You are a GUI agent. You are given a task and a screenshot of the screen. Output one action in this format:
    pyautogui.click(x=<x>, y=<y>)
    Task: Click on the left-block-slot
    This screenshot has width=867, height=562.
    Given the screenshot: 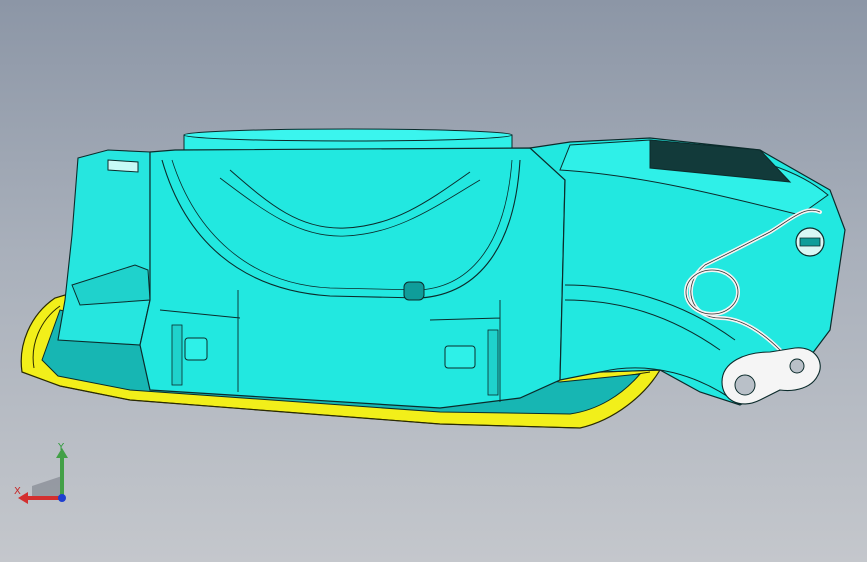 What is the action you would take?
    pyautogui.click(x=123, y=166)
    